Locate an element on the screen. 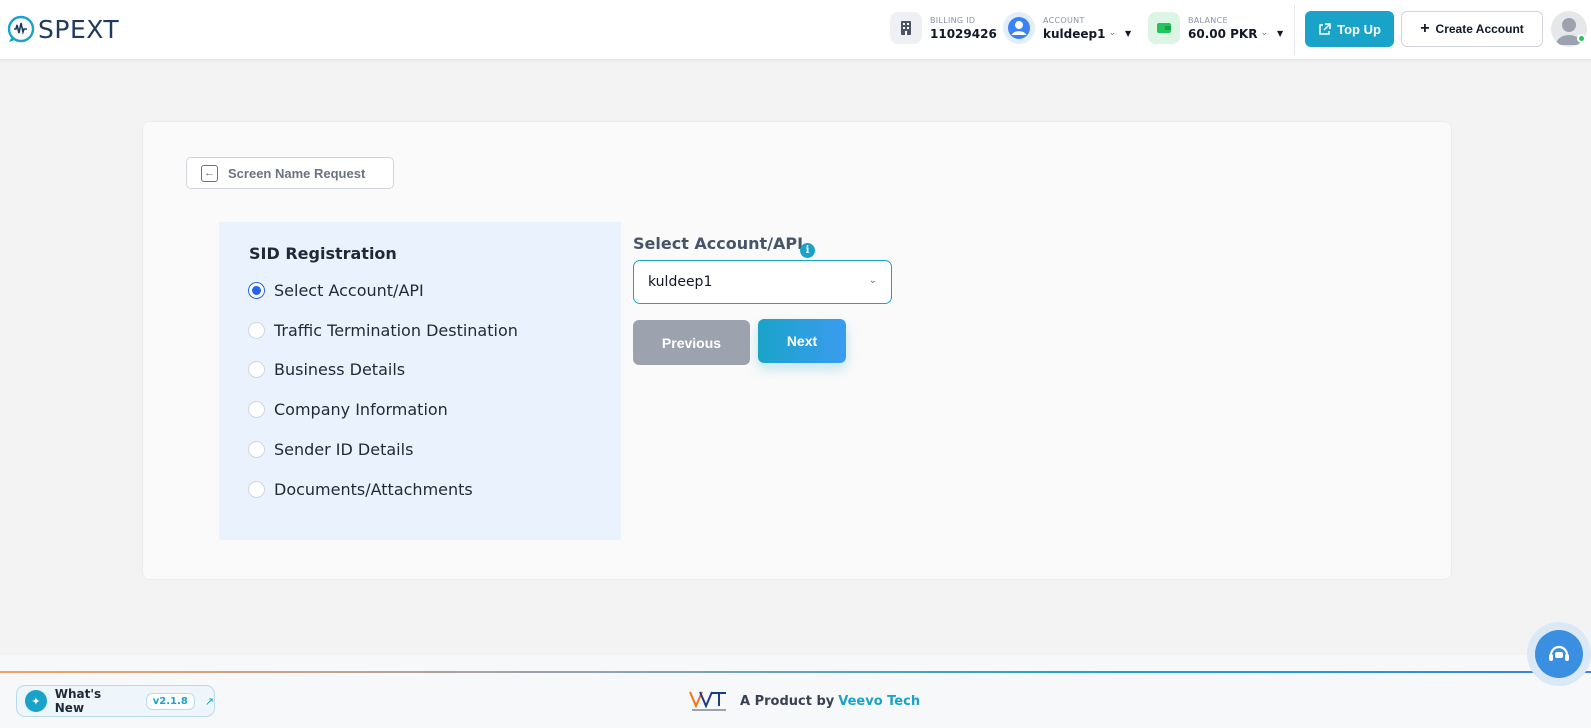  step-sender-id-details: Sender ID Details is located at coordinates (330, 449).